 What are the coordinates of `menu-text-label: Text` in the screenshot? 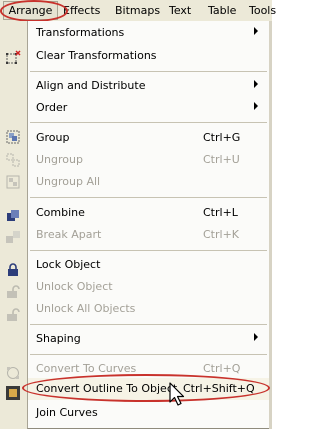 It's located at (180, 10).